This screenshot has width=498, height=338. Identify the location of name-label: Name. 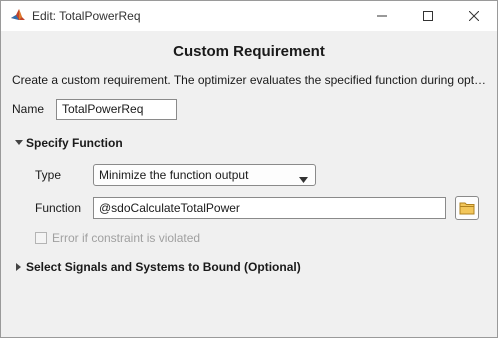
(28, 109).